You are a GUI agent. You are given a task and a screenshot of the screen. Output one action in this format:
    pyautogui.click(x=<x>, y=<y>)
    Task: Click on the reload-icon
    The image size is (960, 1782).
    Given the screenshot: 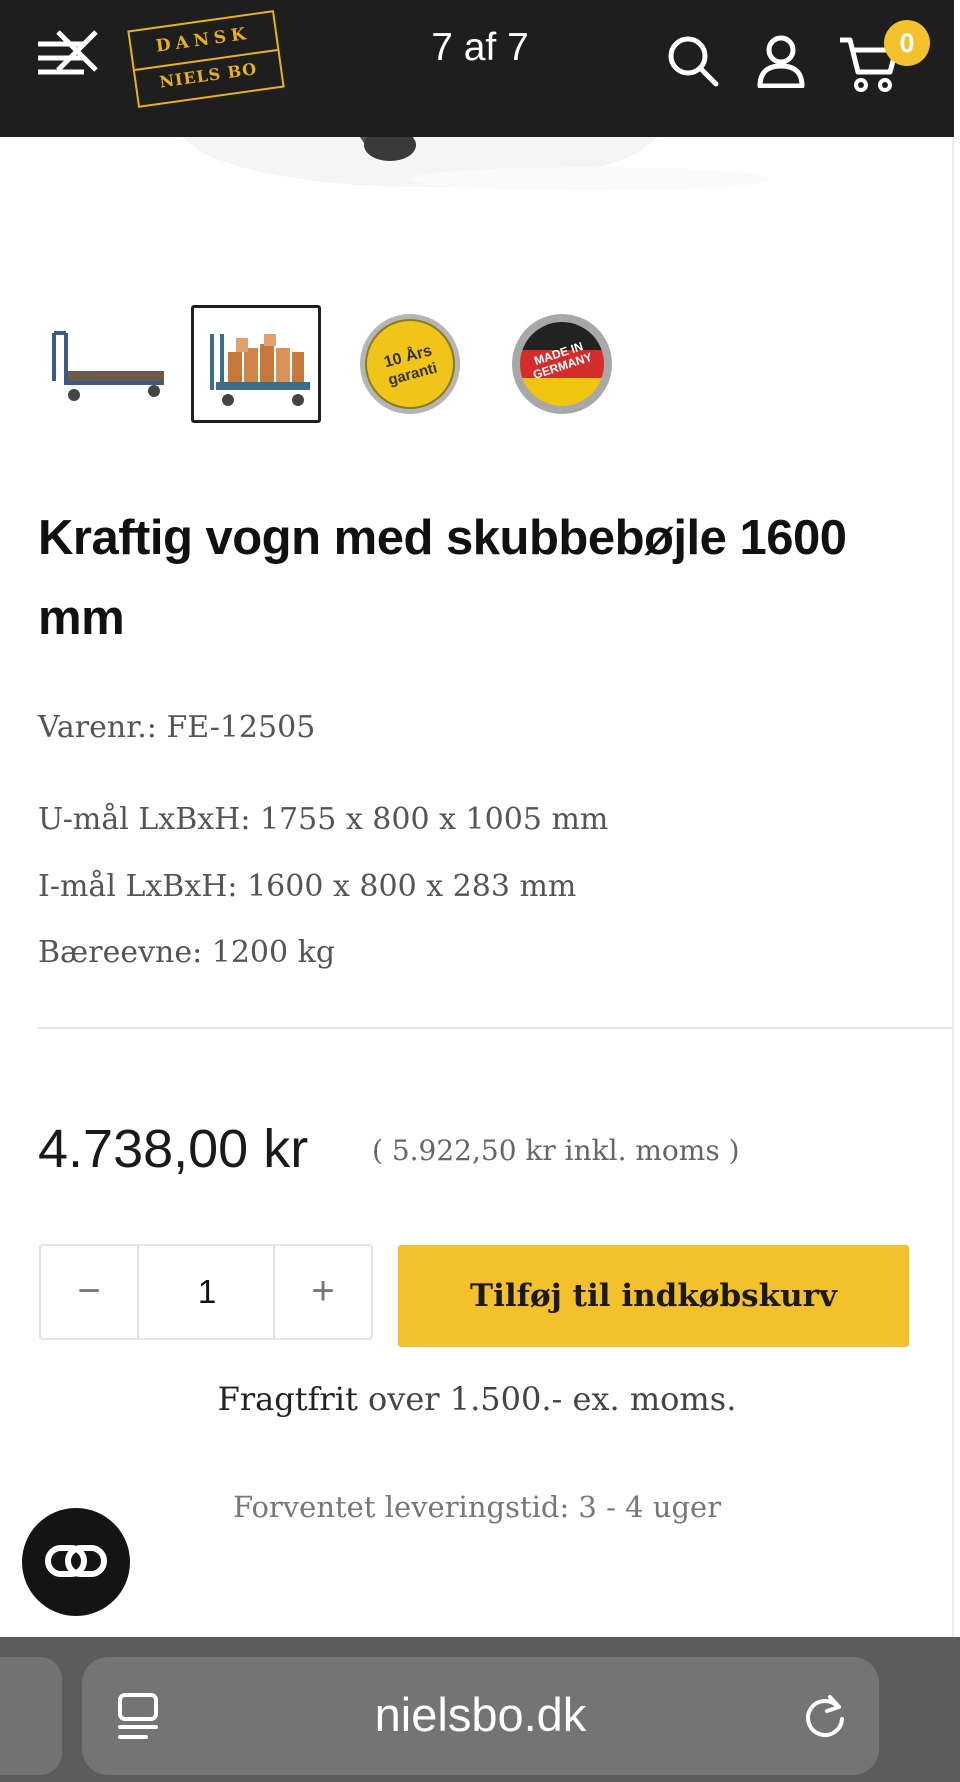 What is the action you would take?
    pyautogui.click(x=825, y=1718)
    